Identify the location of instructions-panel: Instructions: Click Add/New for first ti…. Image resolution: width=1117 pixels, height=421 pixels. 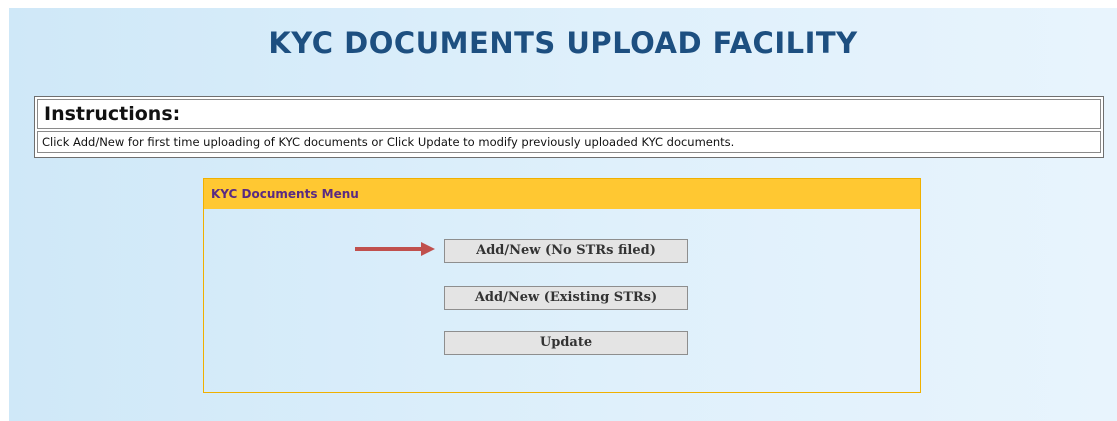
(569, 127).